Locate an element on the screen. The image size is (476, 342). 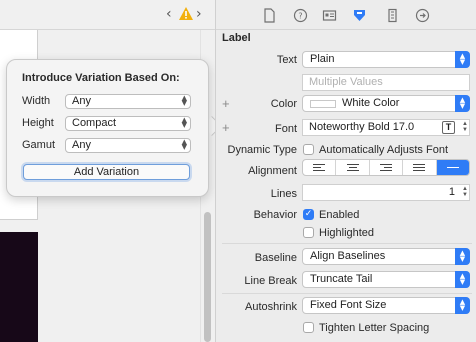
baseline-label: Baseline is located at coordinates (275, 258).